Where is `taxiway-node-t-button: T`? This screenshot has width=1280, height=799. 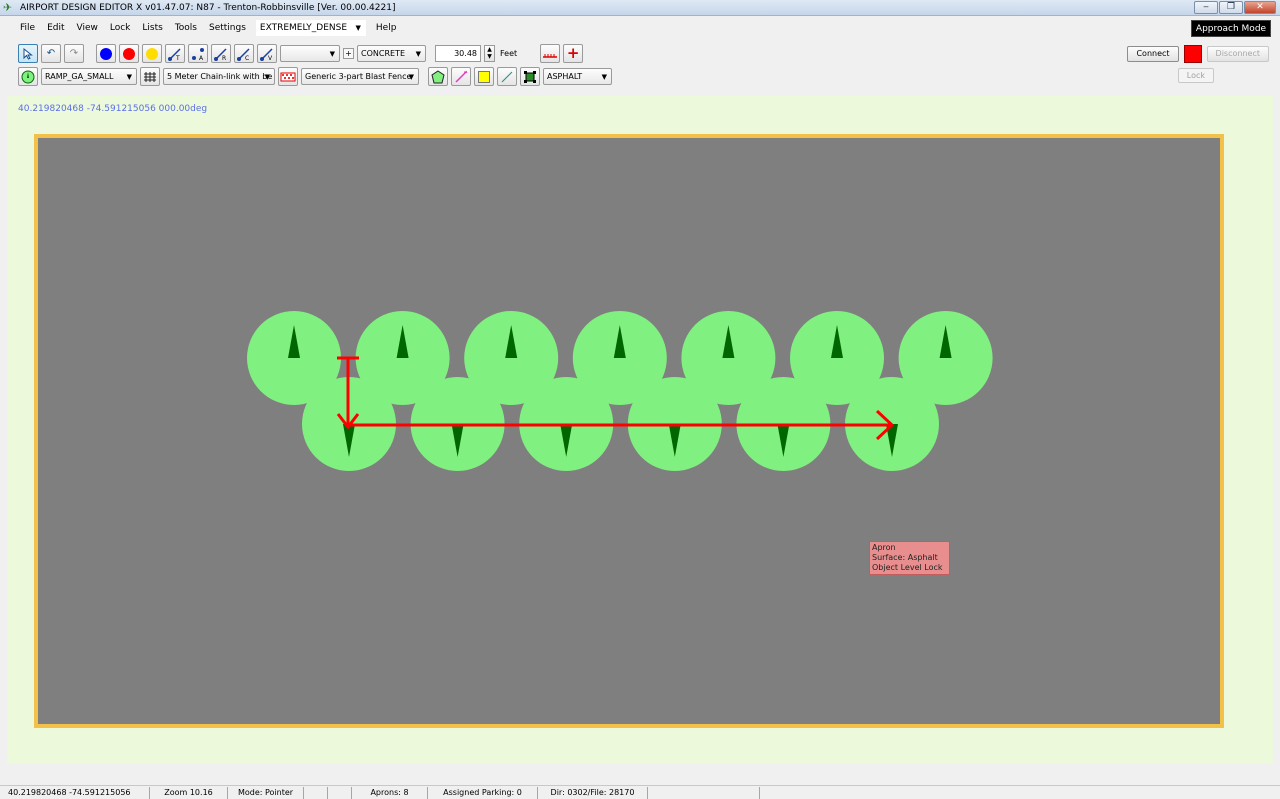
taxiway-node-t-button: T is located at coordinates (175, 53).